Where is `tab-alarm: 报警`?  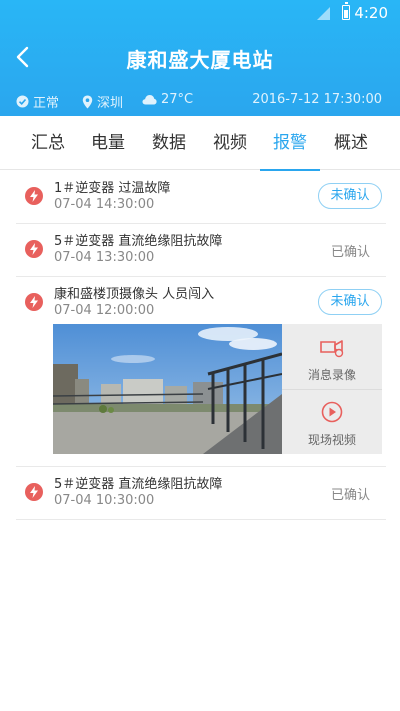
tab-alarm: 报警 is located at coordinates (290, 143).